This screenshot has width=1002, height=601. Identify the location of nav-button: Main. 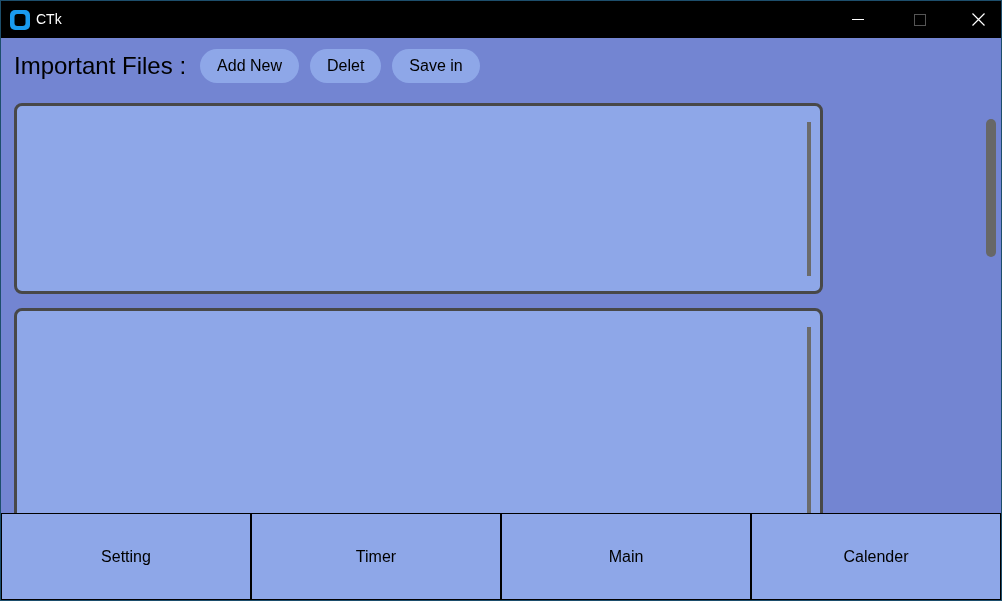
(626, 556).